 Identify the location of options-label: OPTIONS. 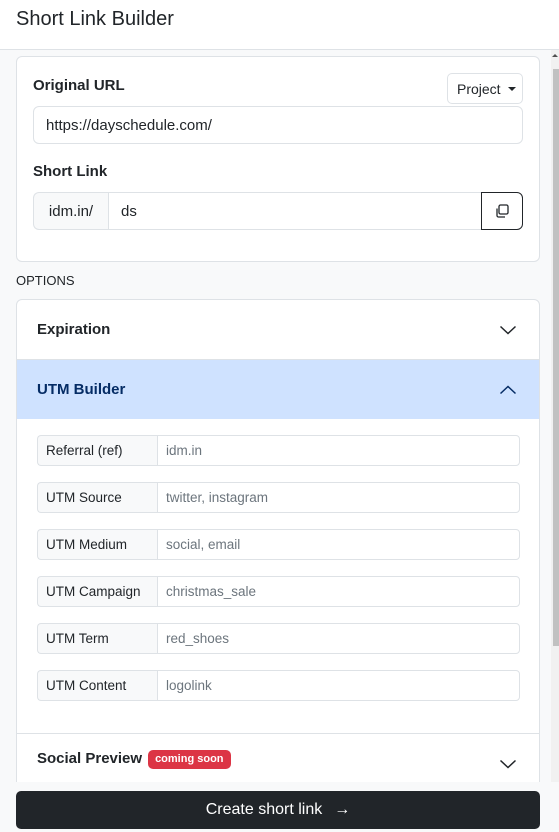
(45, 280).